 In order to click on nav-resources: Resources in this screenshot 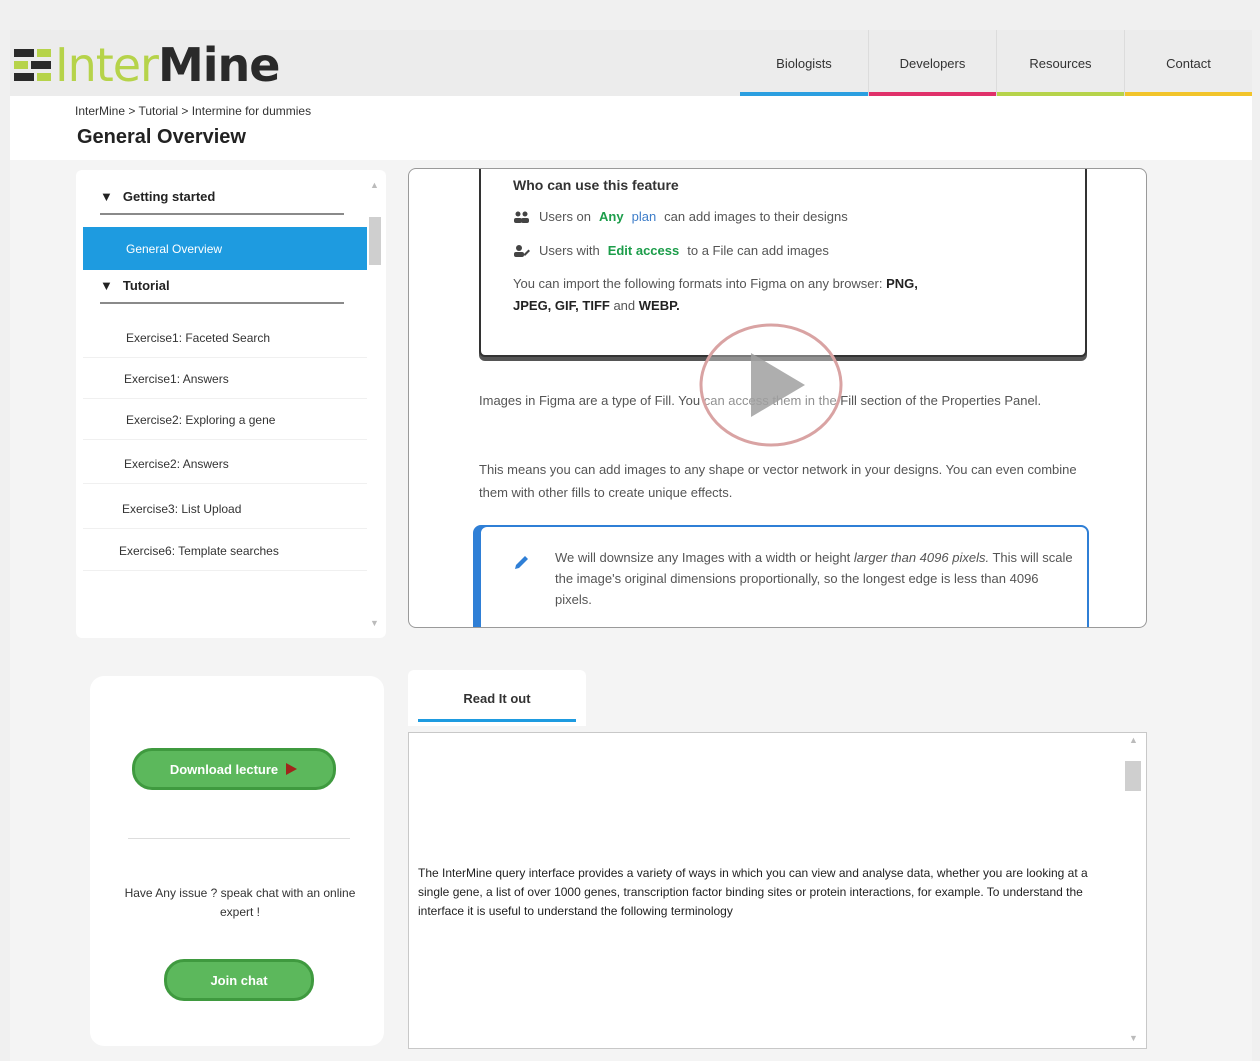, I will do `click(1060, 63)`.